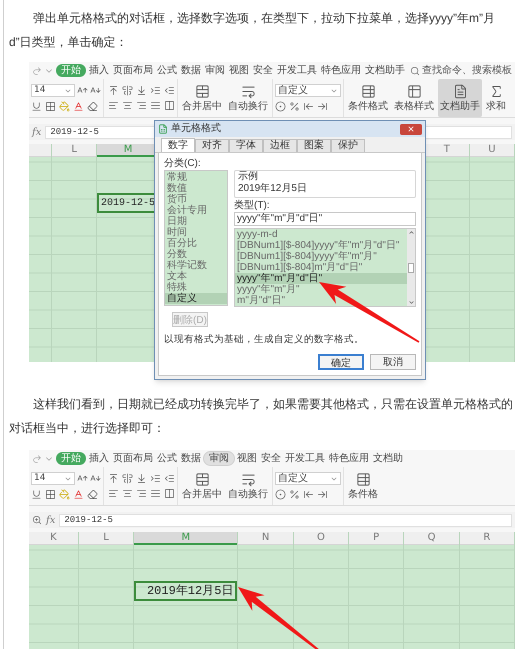 Image resolution: width=521 pixels, height=649 pixels. Describe the element at coordinates (141, 105) in the screenshot. I see `align-right-icon` at that location.